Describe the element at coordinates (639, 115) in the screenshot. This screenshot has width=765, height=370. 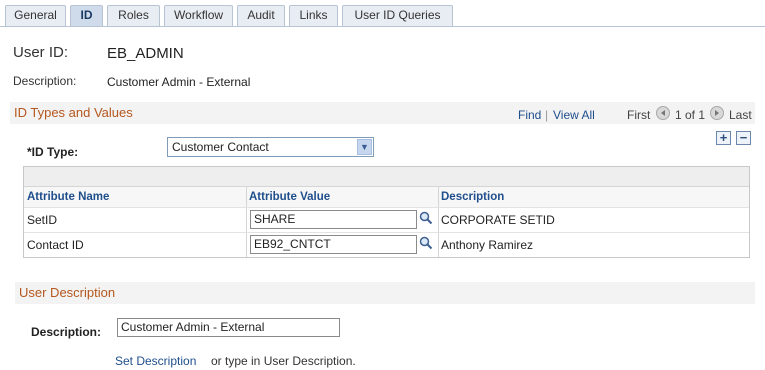
I see `first-label: First` at that location.